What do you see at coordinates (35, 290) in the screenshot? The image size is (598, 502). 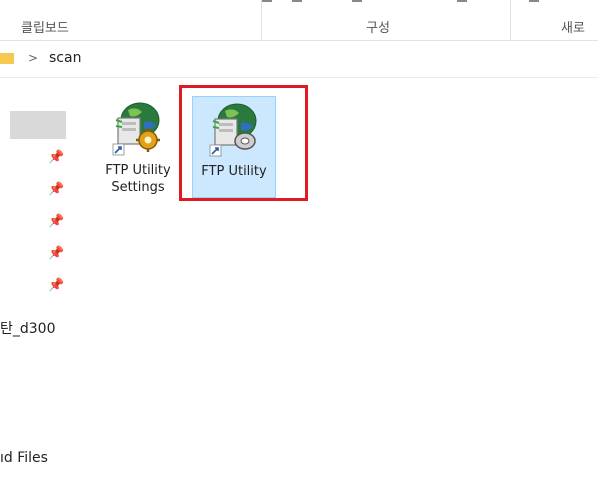 I see `navigation-pane: 📌 📌 📌 📌 📌 탄_d300 ıd Files` at bounding box center [35, 290].